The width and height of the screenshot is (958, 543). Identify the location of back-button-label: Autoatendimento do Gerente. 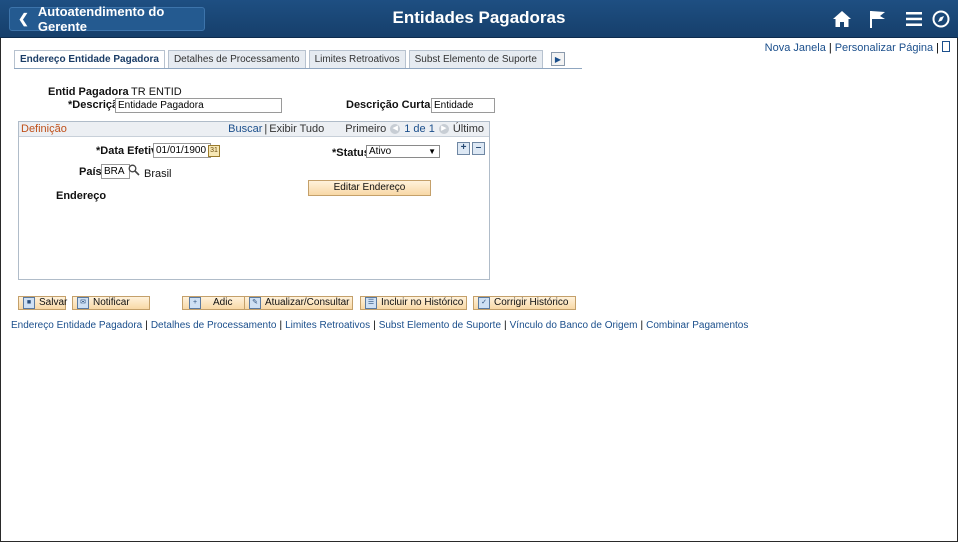
(101, 19).